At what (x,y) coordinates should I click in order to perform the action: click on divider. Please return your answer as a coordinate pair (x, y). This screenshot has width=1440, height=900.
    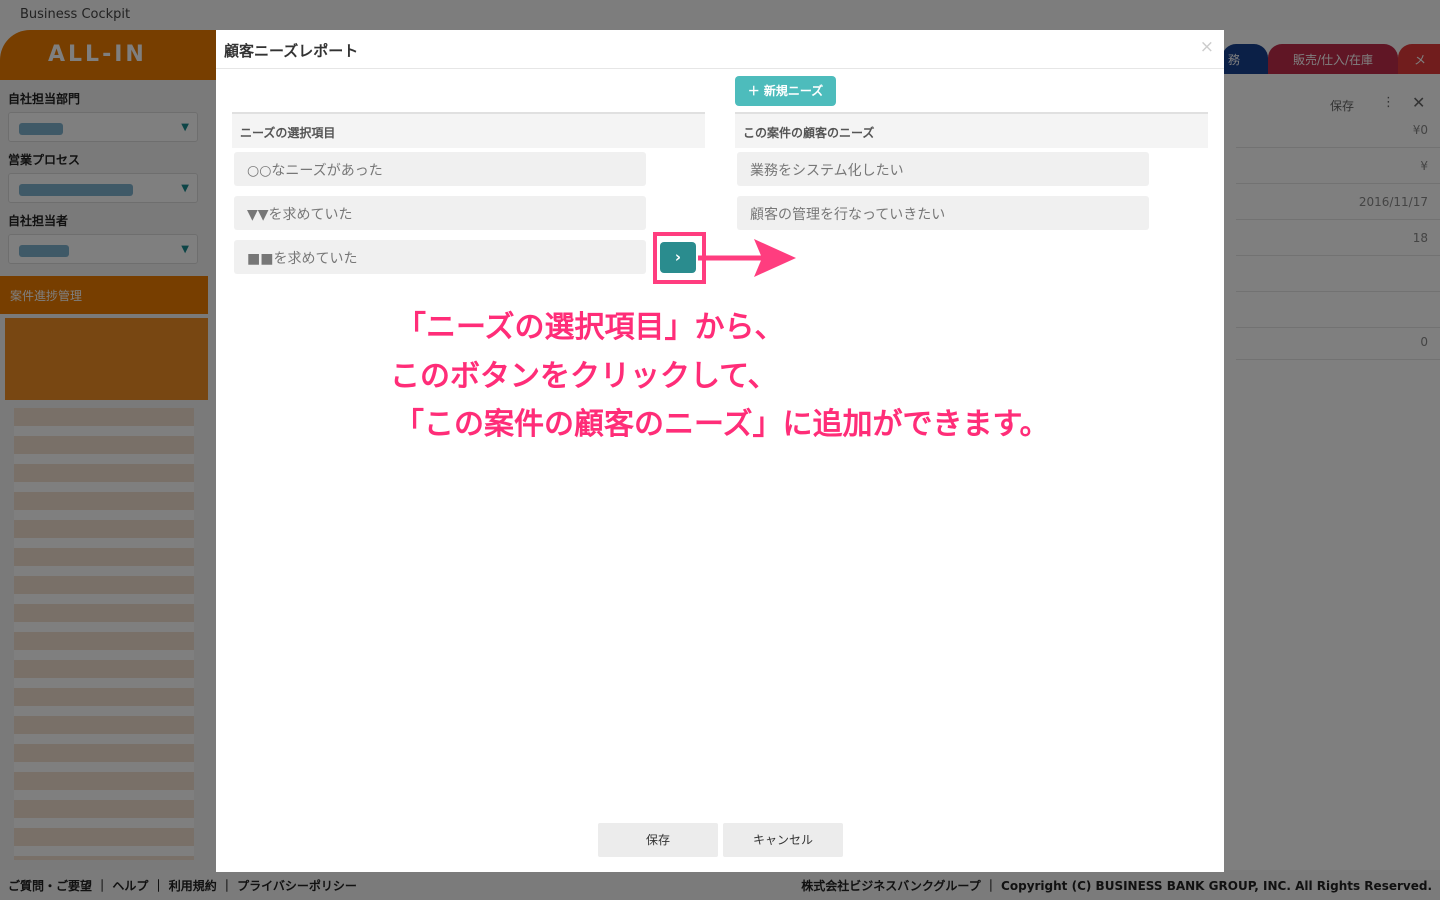
    Looking at the image, I should click on (720, 68).